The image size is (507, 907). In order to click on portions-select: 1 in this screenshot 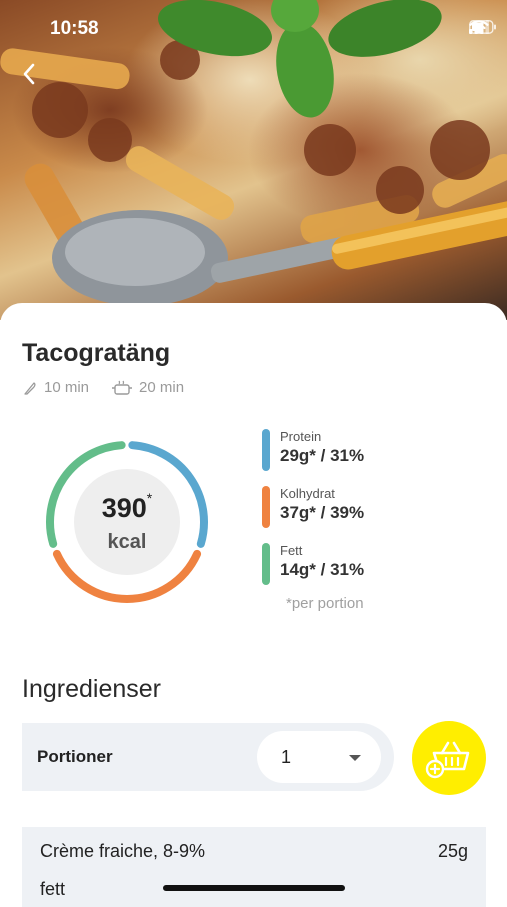, I will do `click(319, 757)`.